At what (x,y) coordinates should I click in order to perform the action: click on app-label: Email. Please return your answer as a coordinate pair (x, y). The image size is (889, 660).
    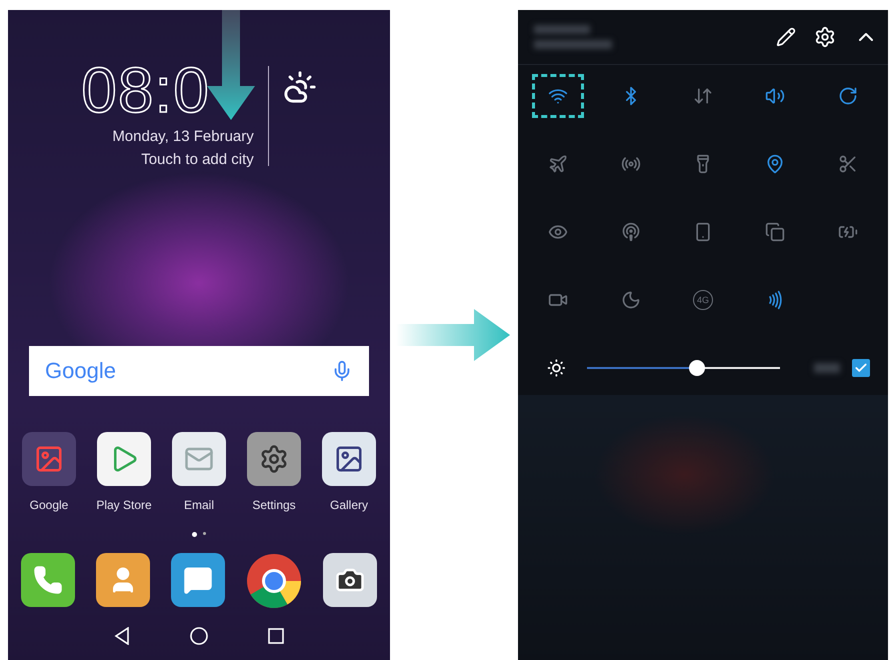
    Looking at the image, I should click on (199, 505).